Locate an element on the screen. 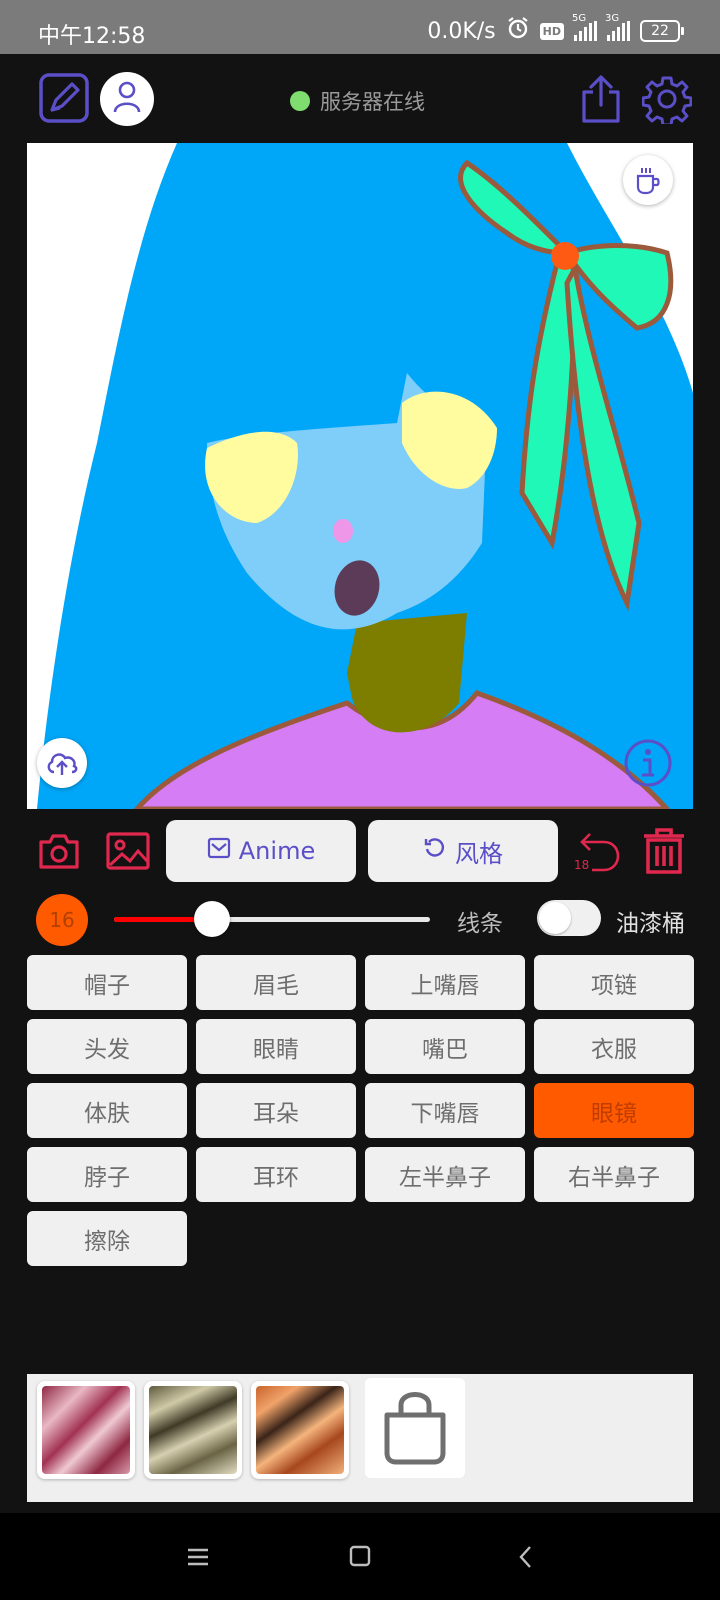  shopping-bag-icon is located at coordinates (415, 1428).